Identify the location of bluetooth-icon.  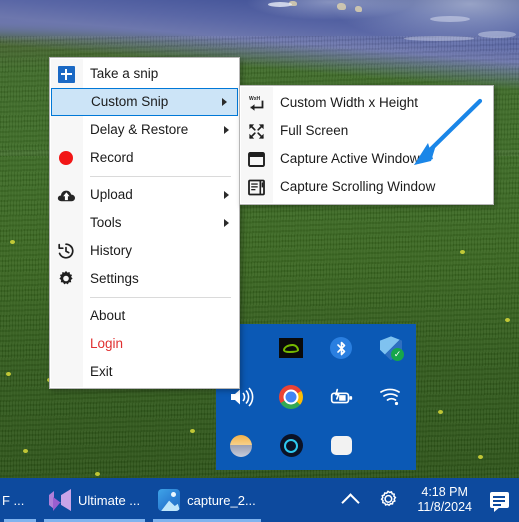
(341, 348).